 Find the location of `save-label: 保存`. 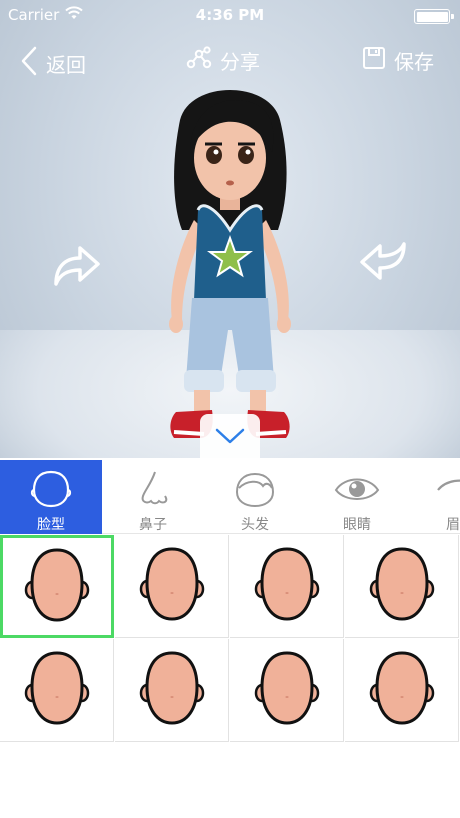

save-label: 保存 is located at coordinates (414, 62).